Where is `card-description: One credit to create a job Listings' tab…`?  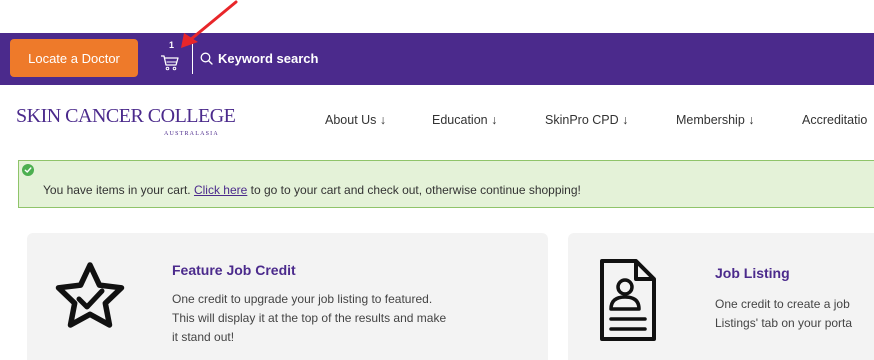 card-description: One credit to create a job Listings' tab… is located at coordinates (783, 314).